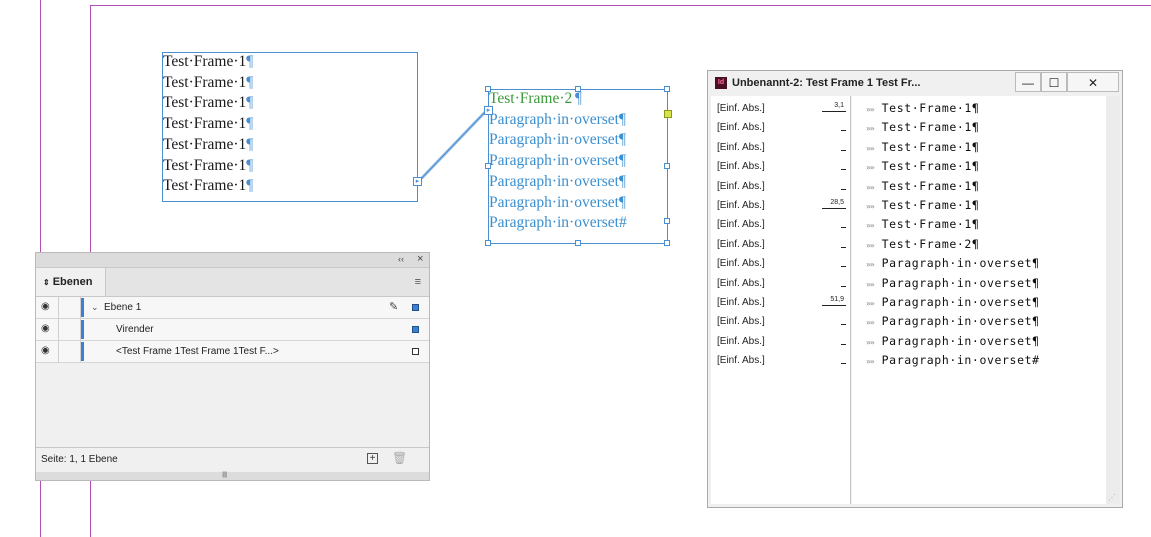 Image resolution: width=1151 pixels, height=537 pixels. Describe the element at coordinates (488, 243) in the screenshot. I see `resize-handle-bottom-left` at that location.